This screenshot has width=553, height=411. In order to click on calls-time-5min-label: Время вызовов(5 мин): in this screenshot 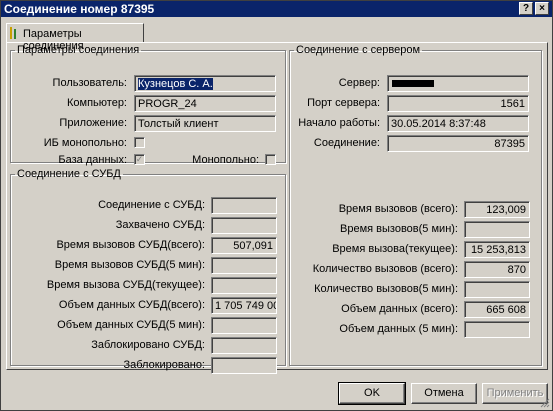, I will do `click(399, 229)`.